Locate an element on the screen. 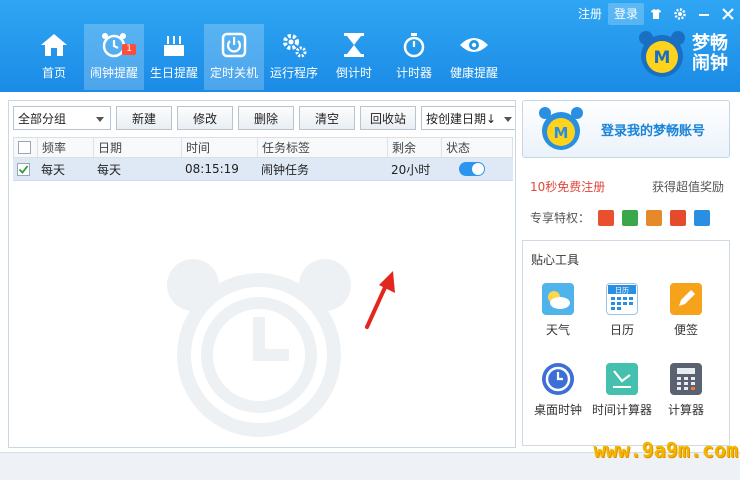 The height and width of the screenshot is (480, 740). row-checkbox is located at coordinates (23, 169).